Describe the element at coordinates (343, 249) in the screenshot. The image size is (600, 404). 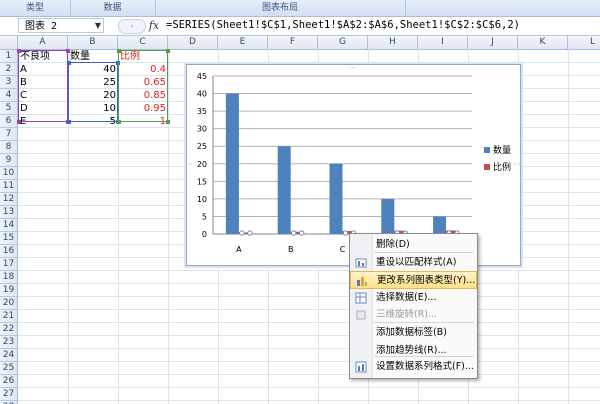
I see `x-tick-label: C` at that location.